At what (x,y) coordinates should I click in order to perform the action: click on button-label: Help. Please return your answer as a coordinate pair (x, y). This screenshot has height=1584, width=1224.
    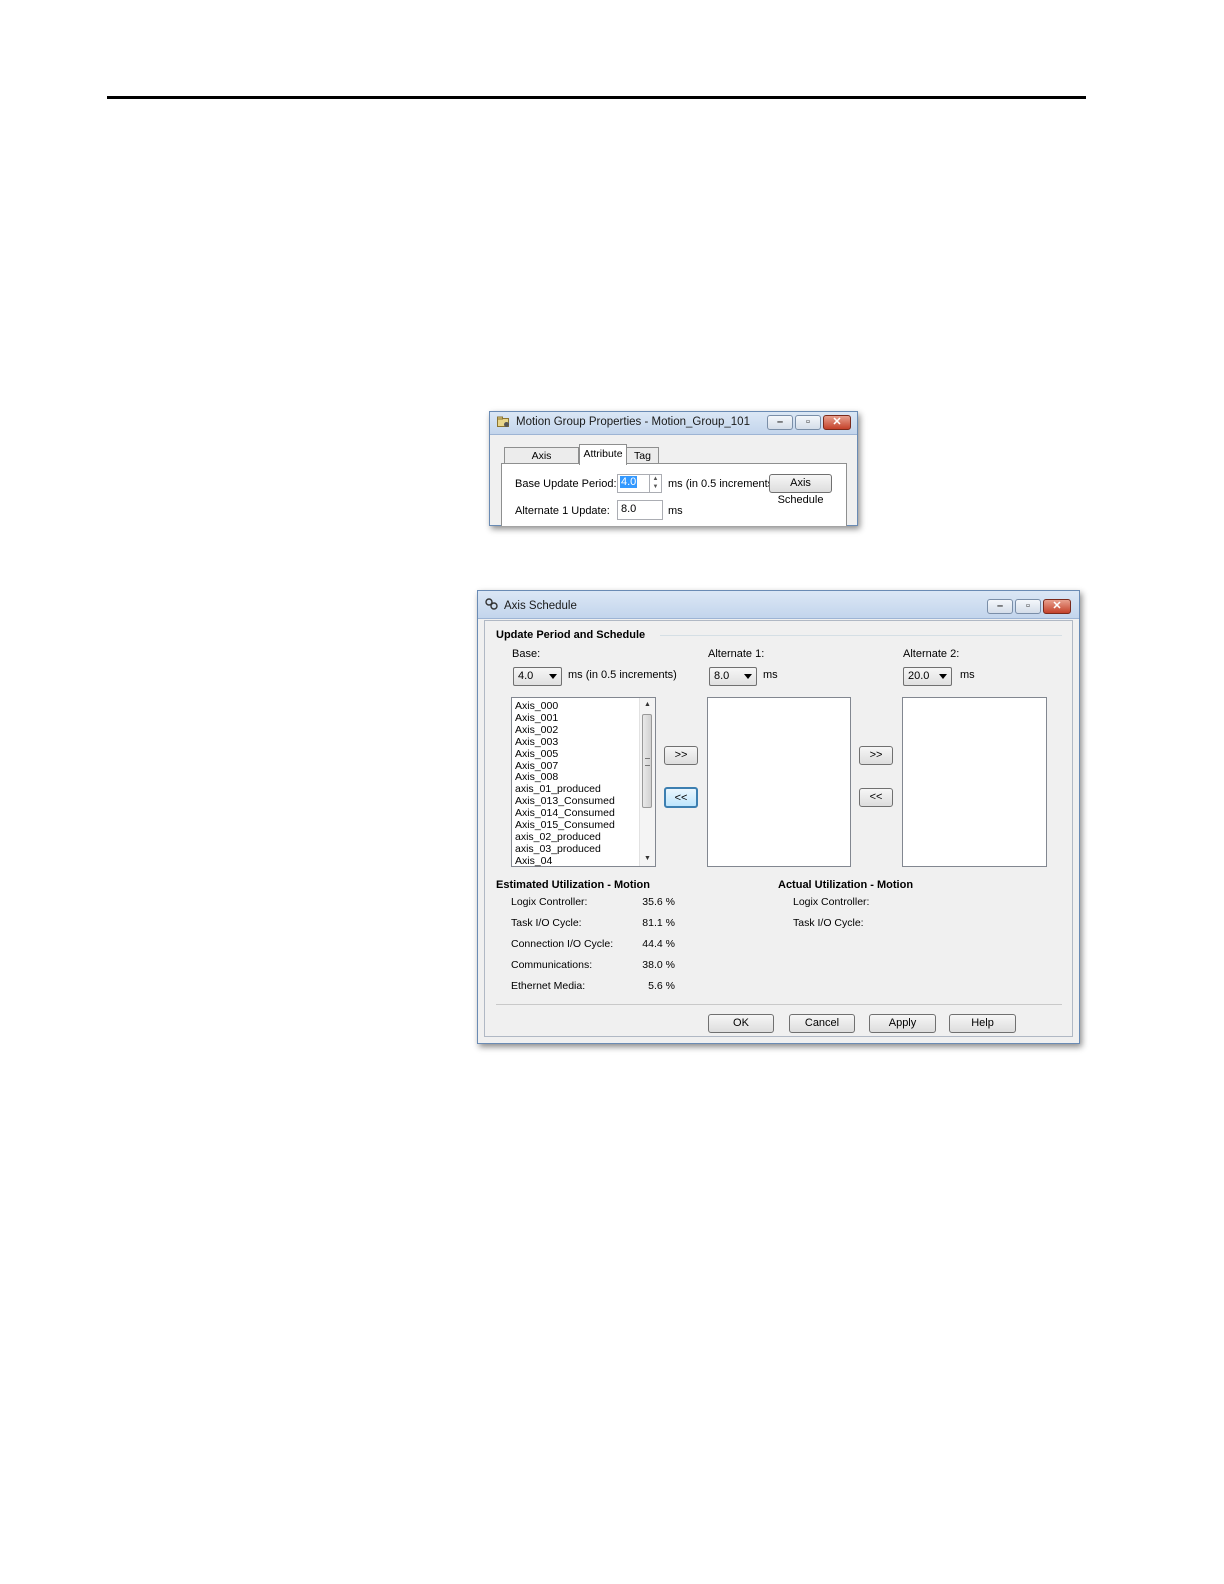
    Looking at the image, I should click on (982, 1023).